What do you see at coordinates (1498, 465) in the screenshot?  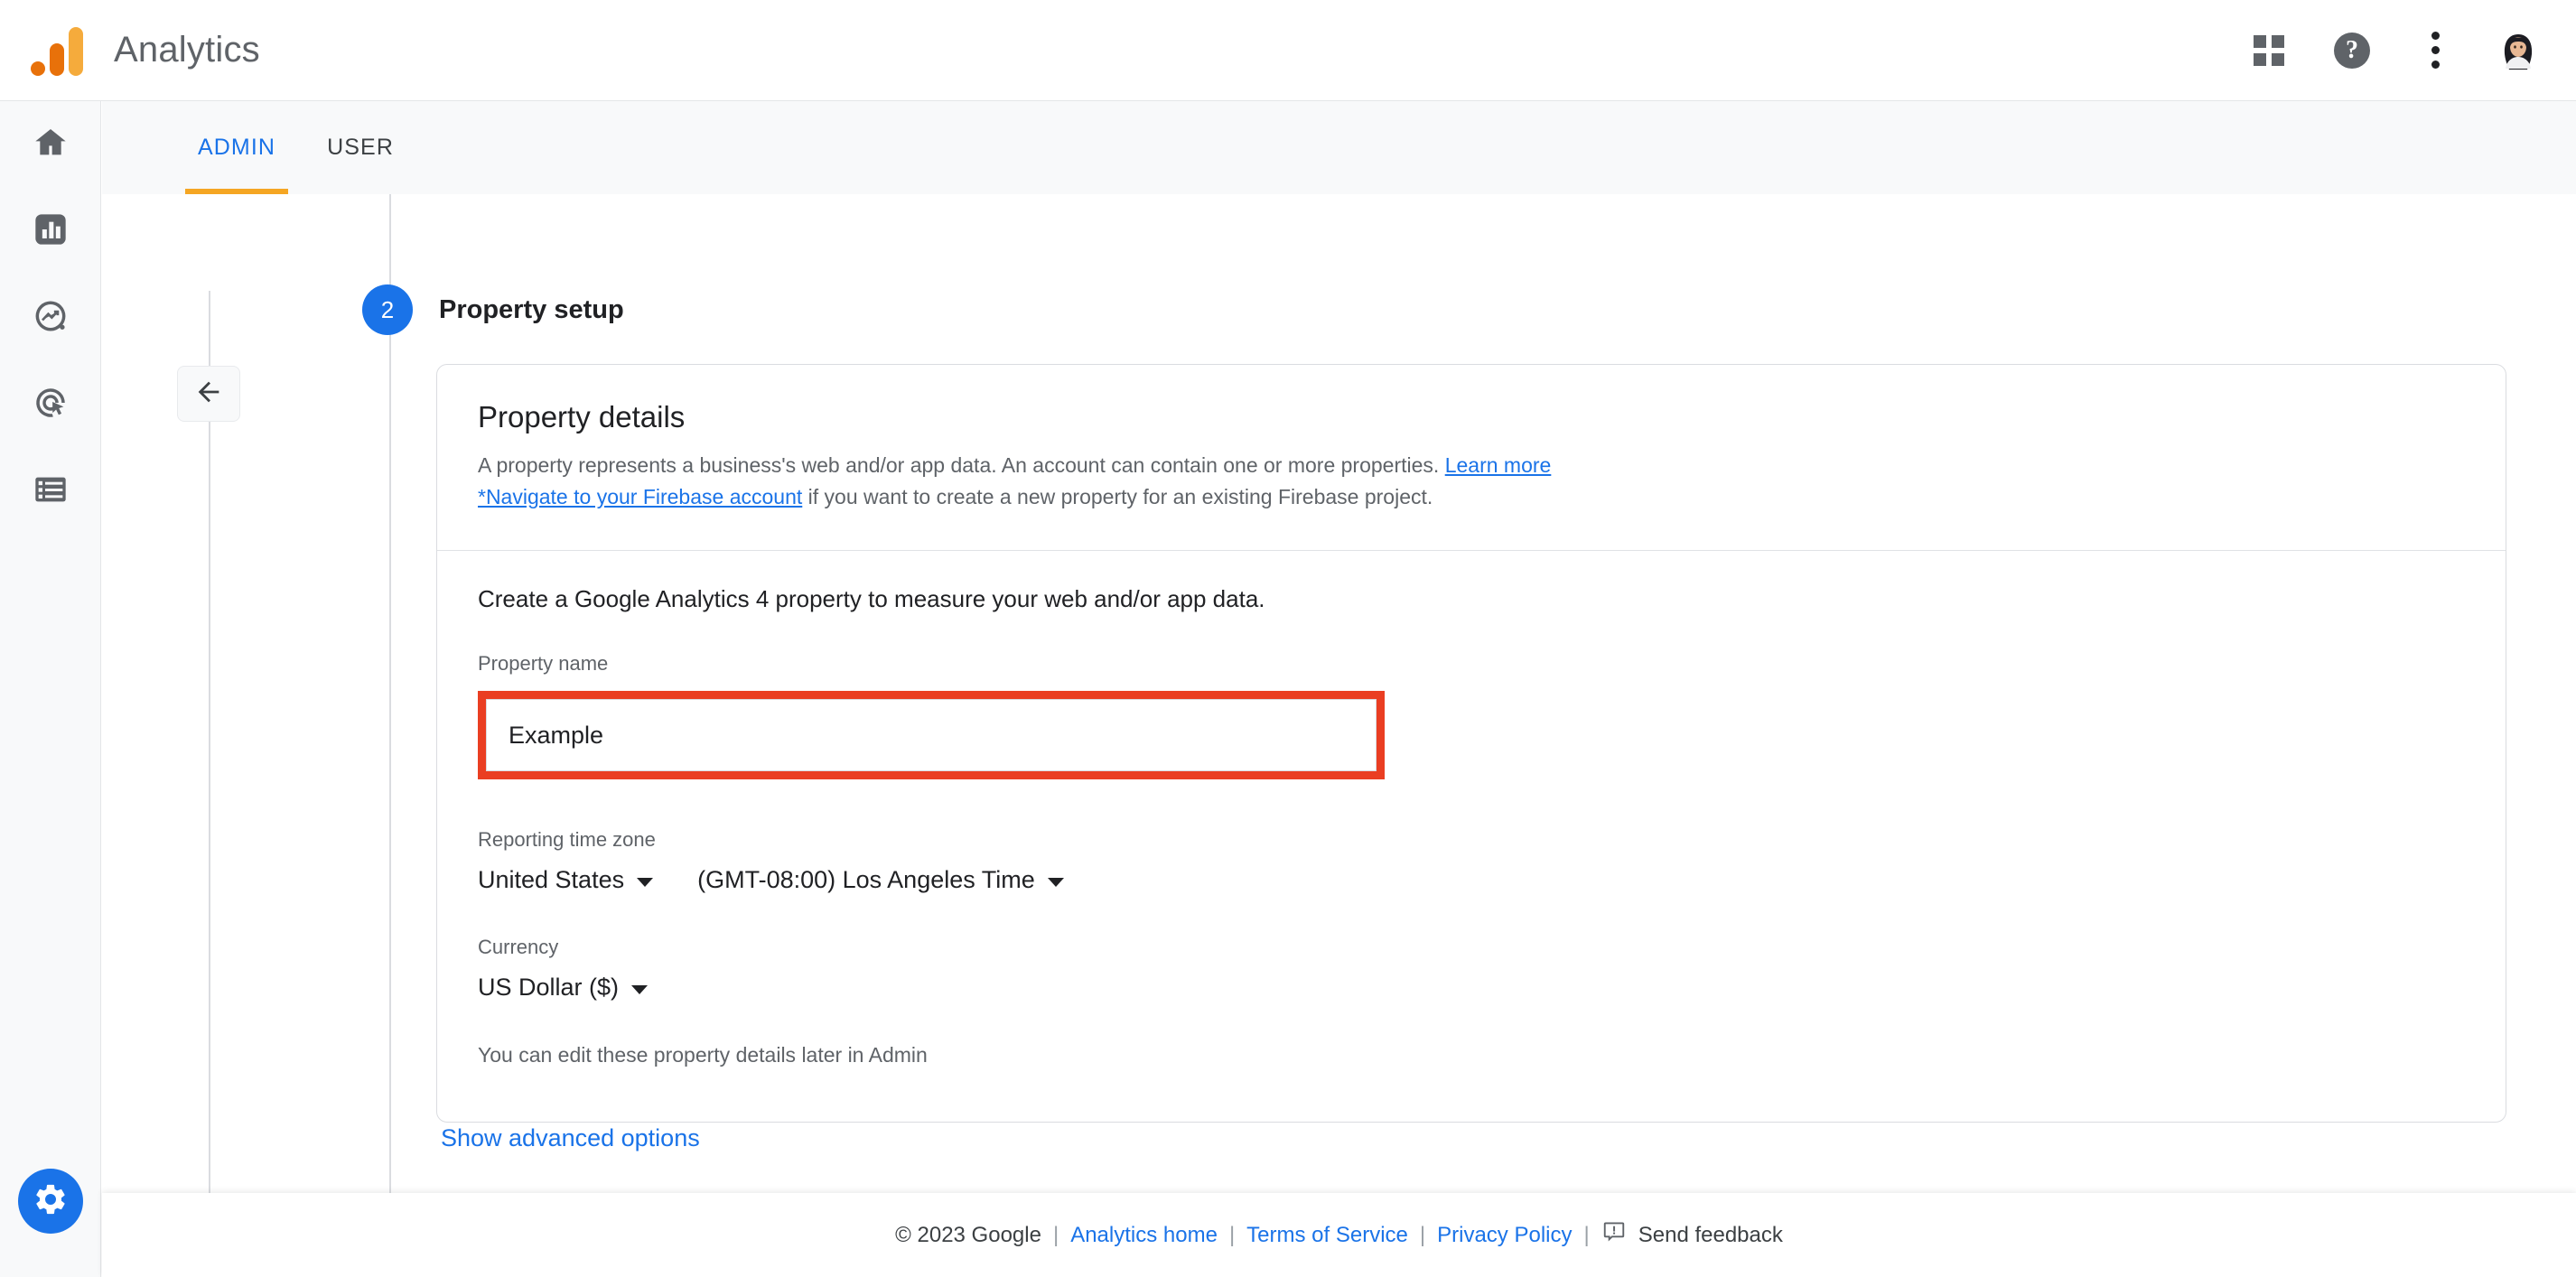 I see `learn-more-link: Learn more` at bounding box center [1498, 465].